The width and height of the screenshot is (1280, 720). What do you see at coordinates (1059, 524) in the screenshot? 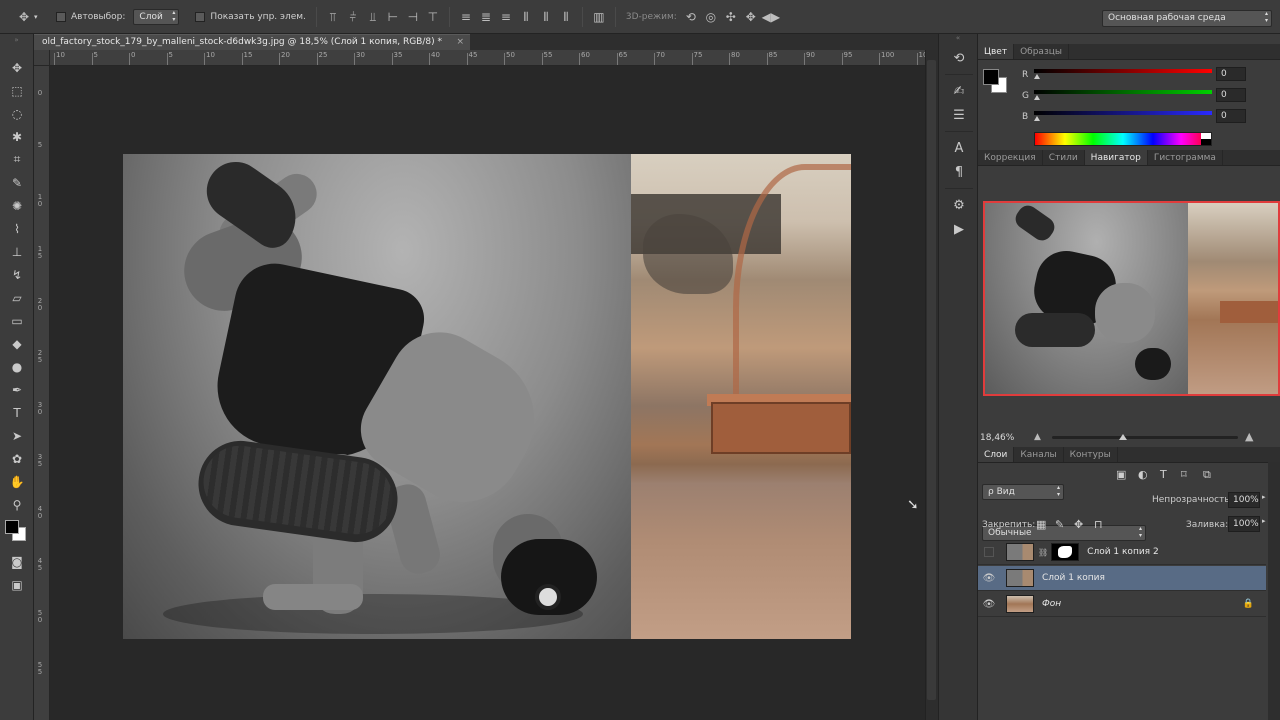
I see `lock-pixels-icon: ✎` at bounding box center [1059, 524].